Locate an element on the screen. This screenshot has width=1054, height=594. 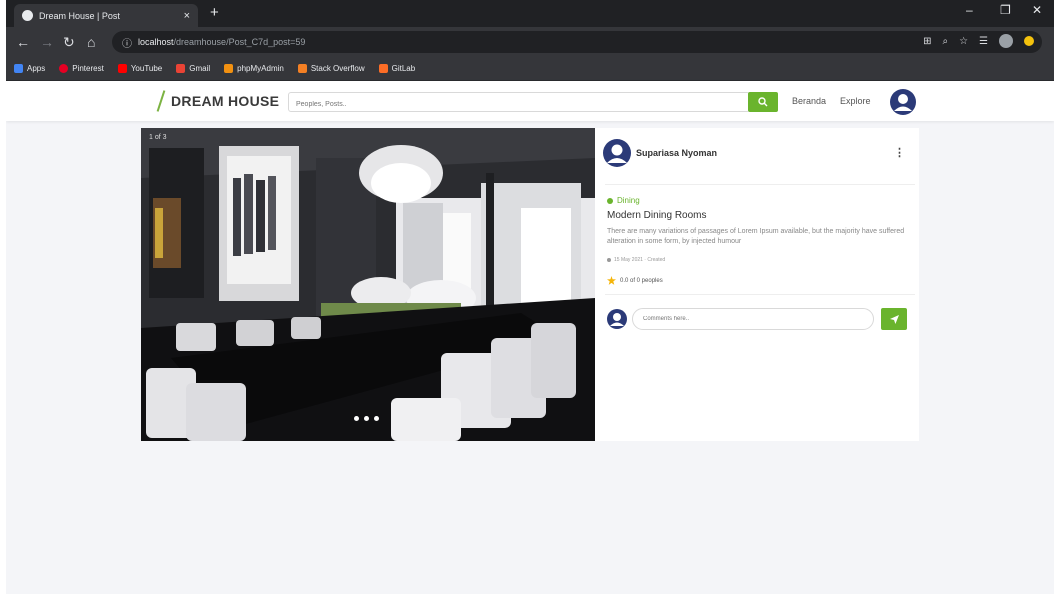
forward-icon: → is located at coordinates (47, 42).